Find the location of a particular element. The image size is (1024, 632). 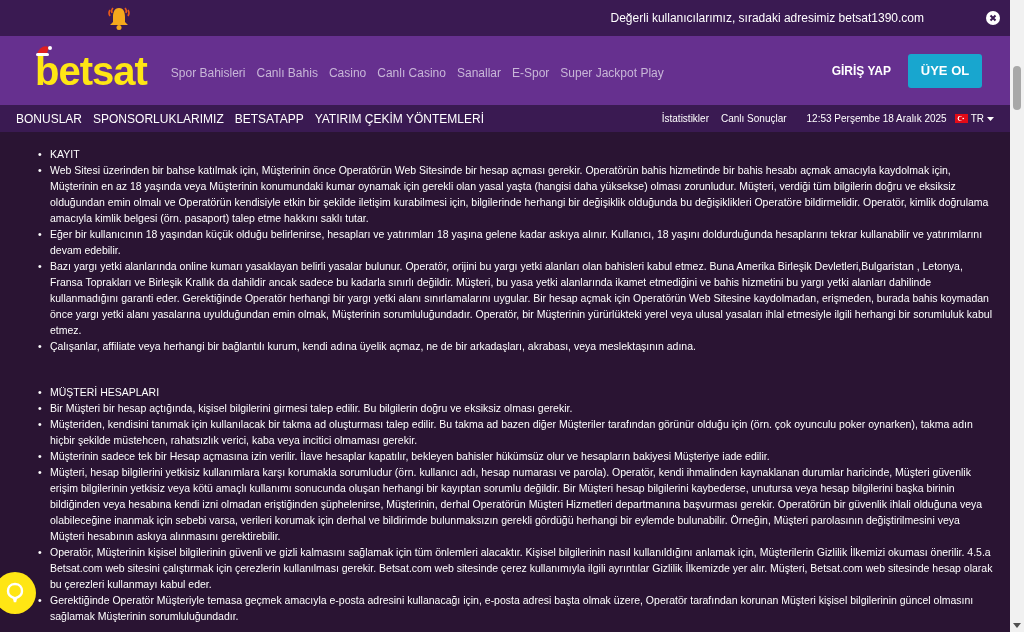

close-icon is located at coordinates (993, 18).